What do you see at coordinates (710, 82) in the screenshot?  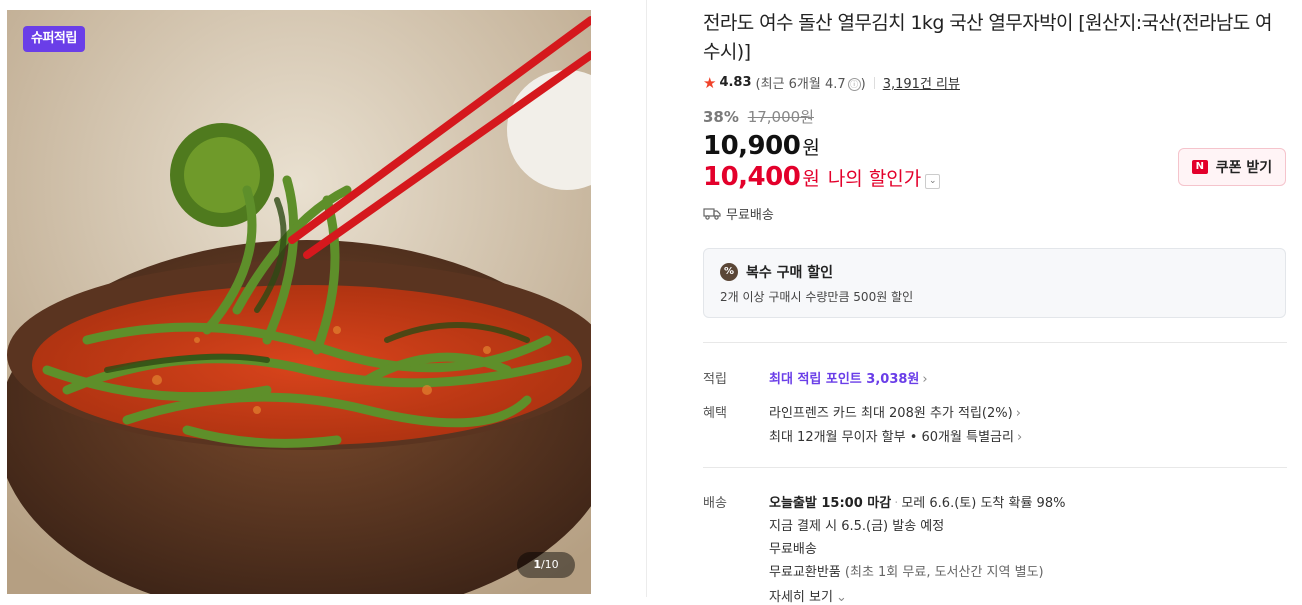 I see `star-icon: ★` at bounding box center [710, 82].